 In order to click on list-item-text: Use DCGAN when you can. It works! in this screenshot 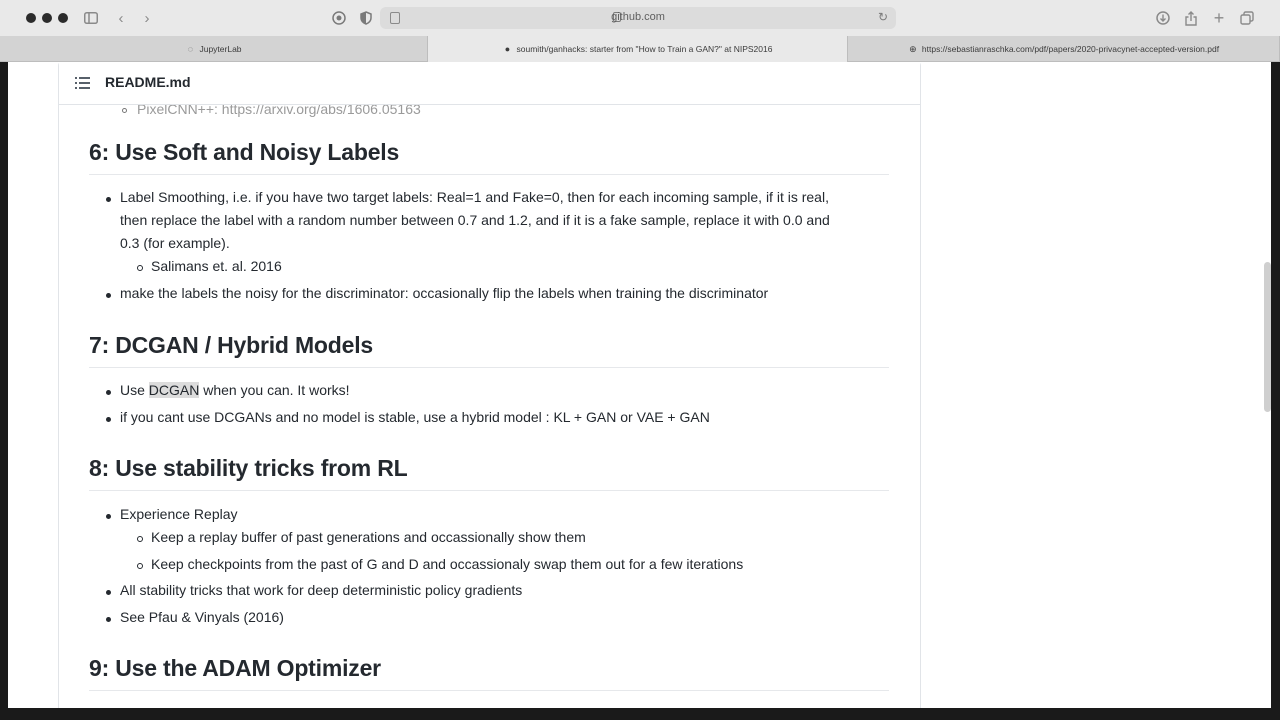, I will do `click(235, 390)`.